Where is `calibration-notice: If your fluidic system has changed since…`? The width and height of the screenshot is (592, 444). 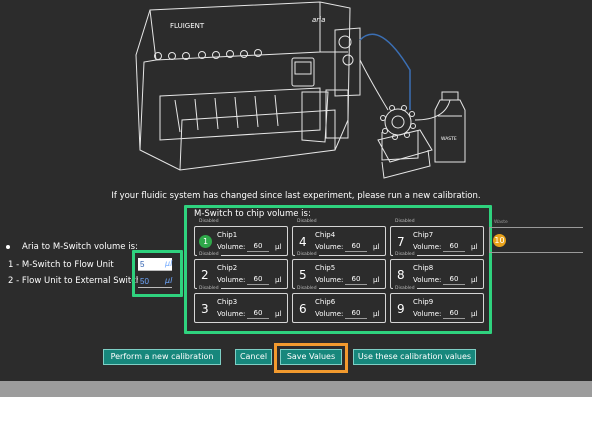 calibration-notice: If your fluidic system has changed since… is located at coordinates (296, 196).